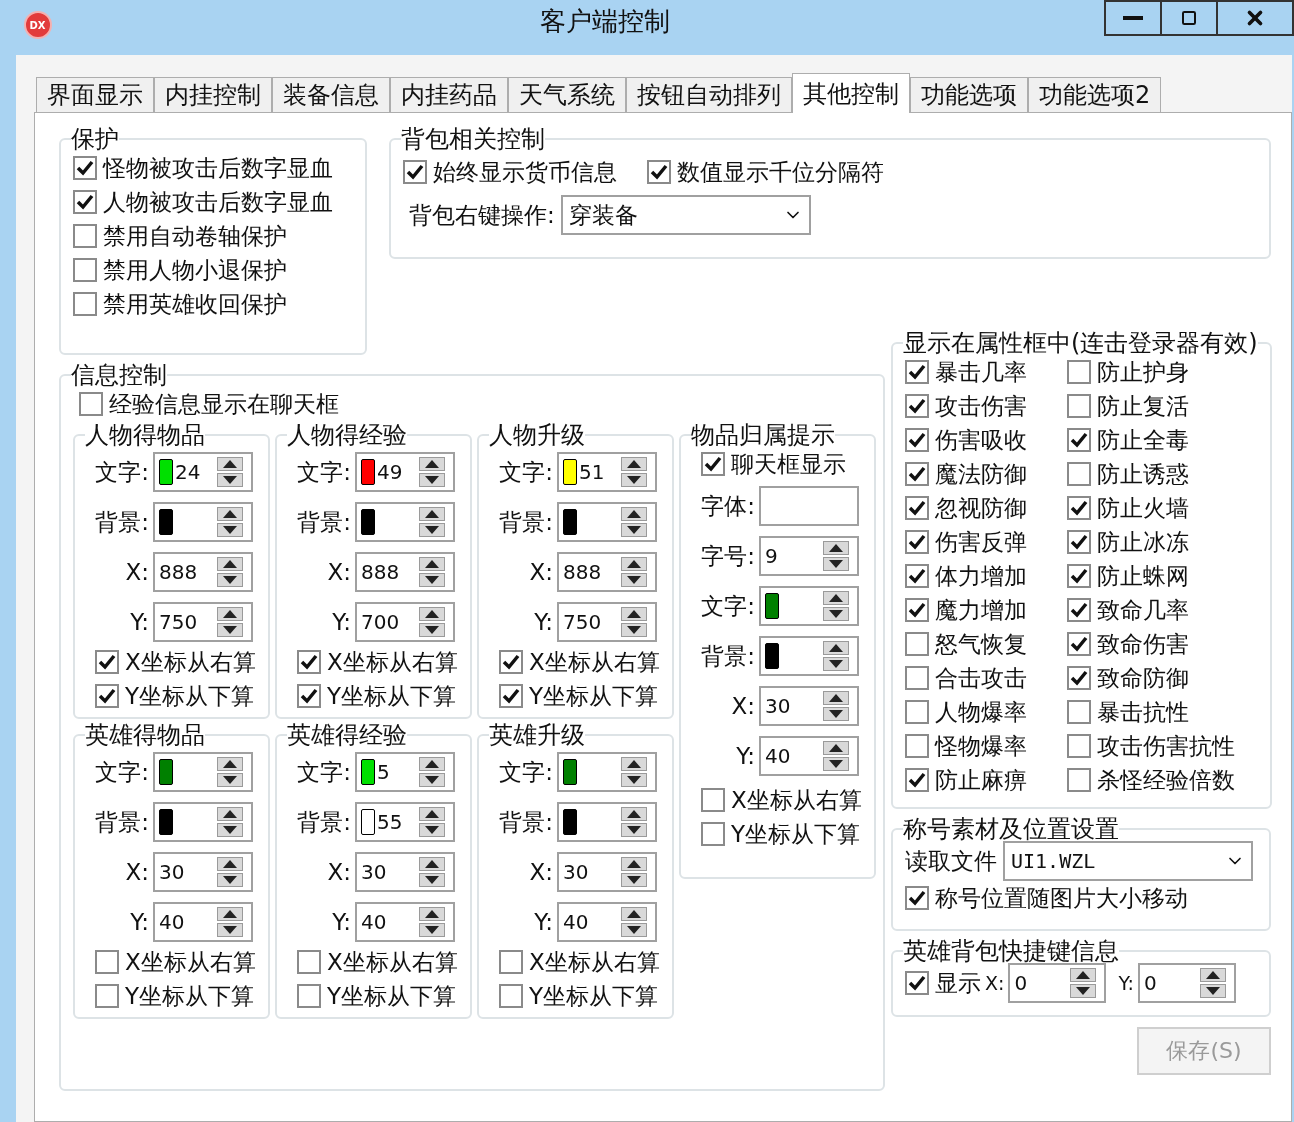 The image size is (1294, 1122). I want to click on dropdown: UI1.WZL, so click(1128, 861).